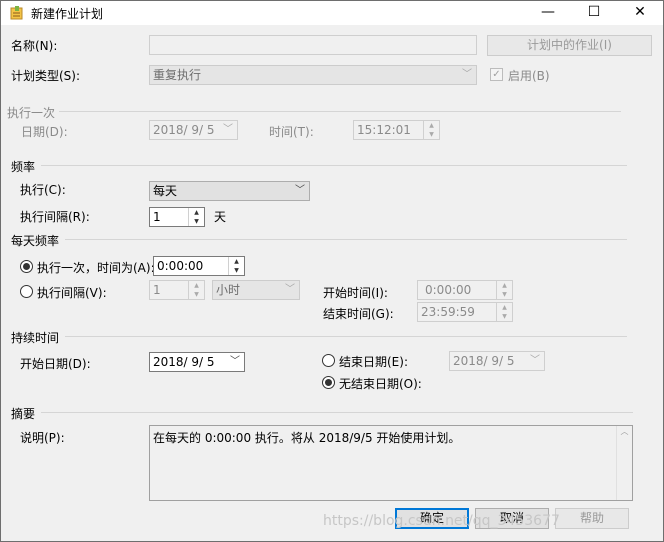 The height and width of the screenshot is (542, 664). Describe the element at coordinates (35, 338) in the screenshot. I see `duration-heading: 持续时间` at that location.